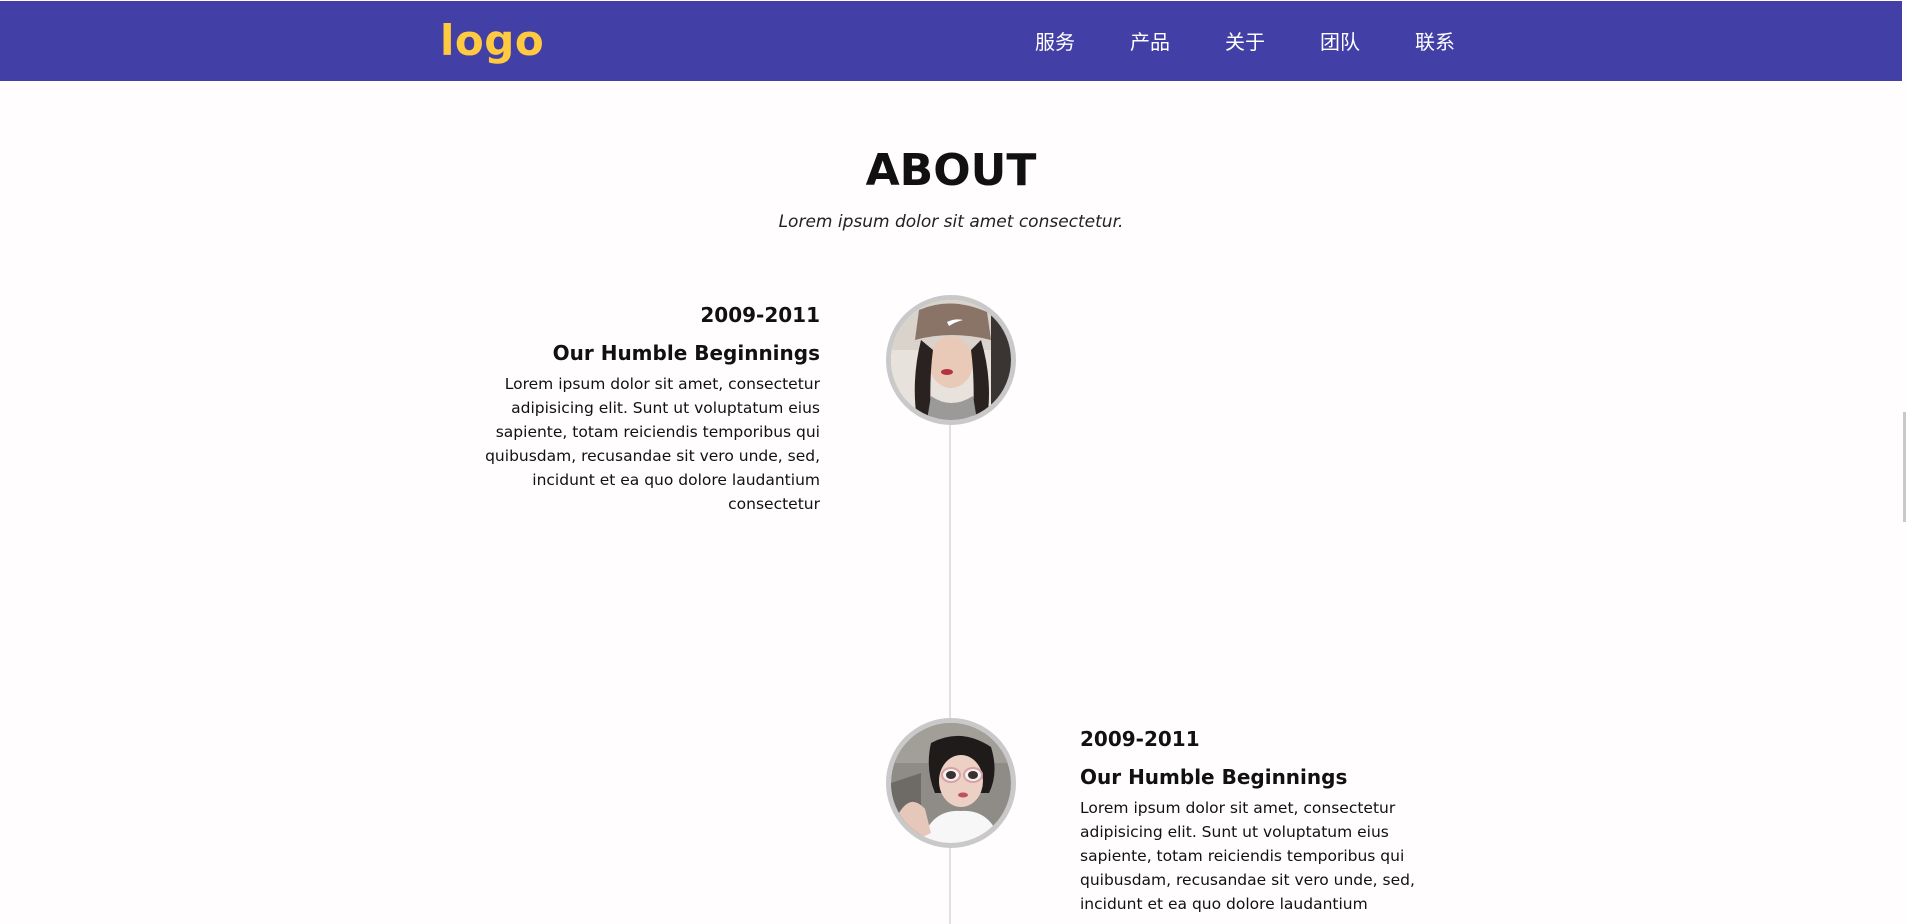 The height and width of the screenshot is (924, 1906). I want to click on portrait-photo-sunglasses-icon, so click(951, 783).